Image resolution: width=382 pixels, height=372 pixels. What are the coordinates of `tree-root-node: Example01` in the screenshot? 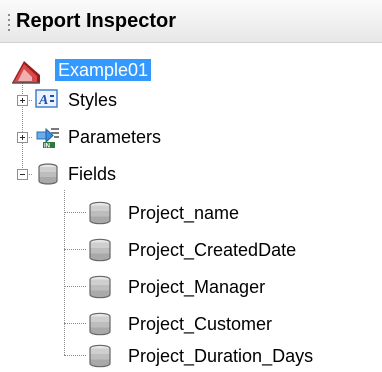 It's located at (100, 70).